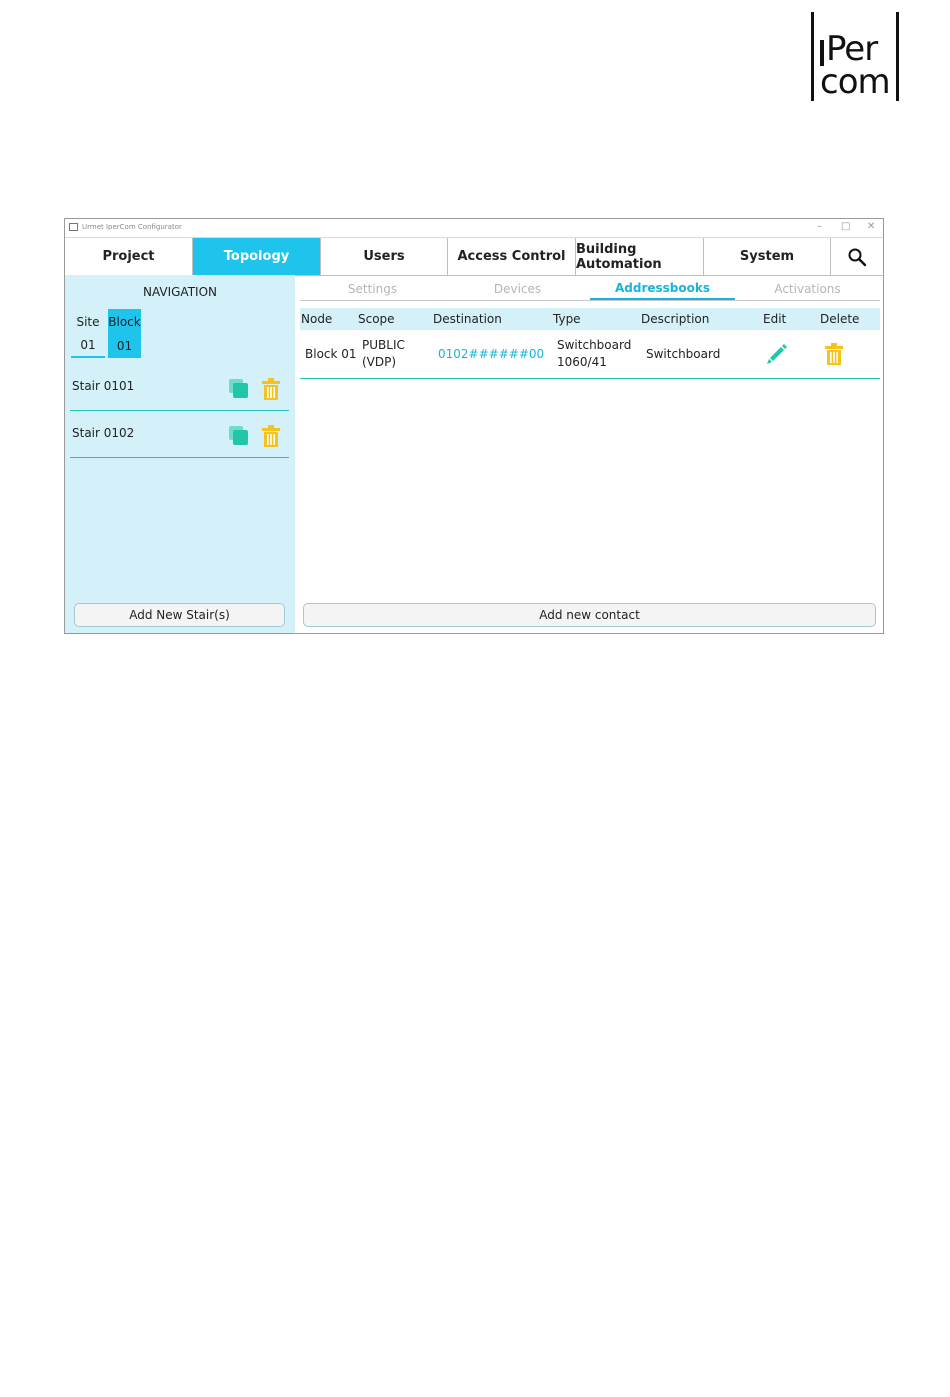 This screenshot has height=1397, width=950. I want to click on logo-left-bar, so click(812, 56).